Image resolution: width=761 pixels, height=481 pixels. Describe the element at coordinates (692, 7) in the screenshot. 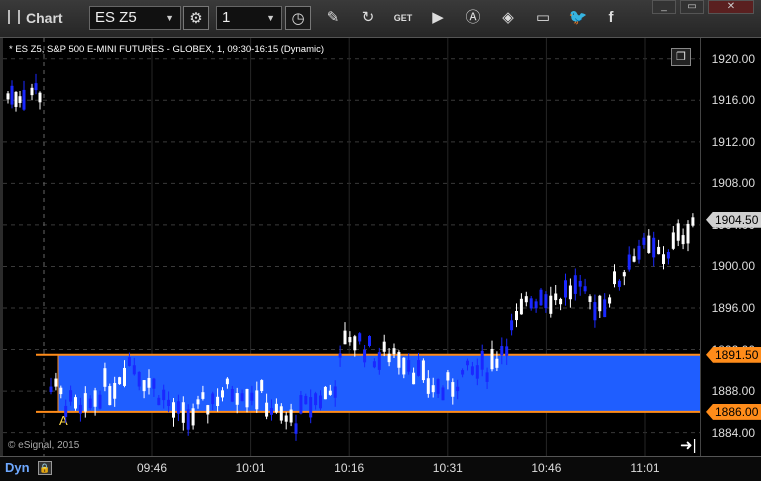

I see `restore-button: ▭` at that location.